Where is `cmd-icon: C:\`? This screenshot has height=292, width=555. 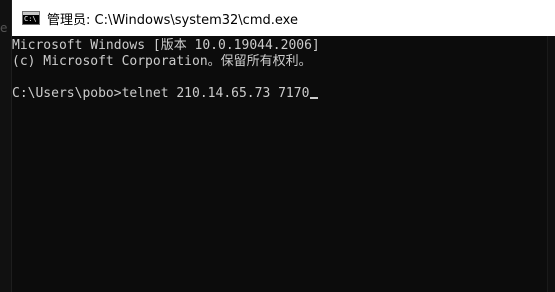 cmd-icon: C:\ is located at coordinates (31, 18).